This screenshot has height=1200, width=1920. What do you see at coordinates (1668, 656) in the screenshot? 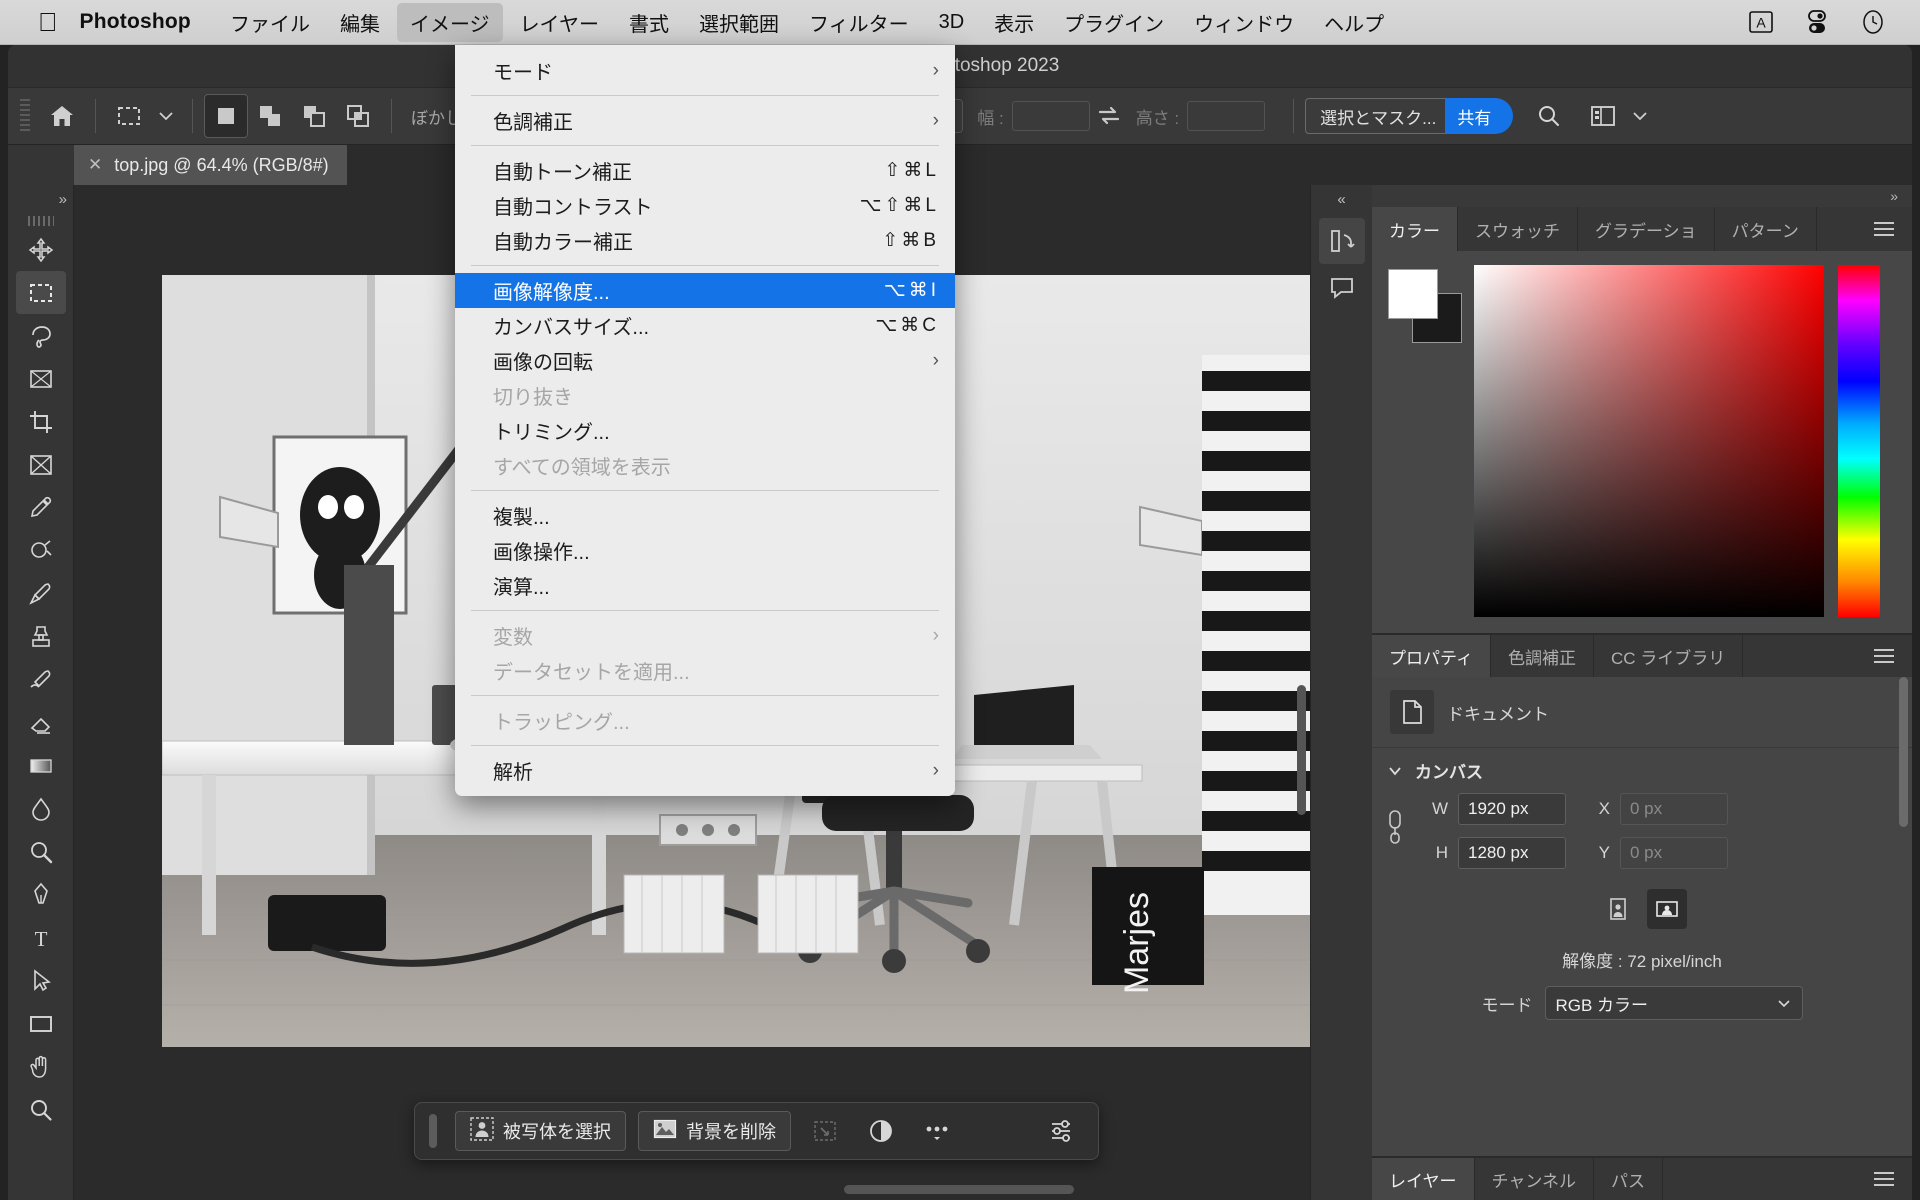
I see `tab-cc-libraries: CC ライブラリ` at bounding box center [1668, 656].